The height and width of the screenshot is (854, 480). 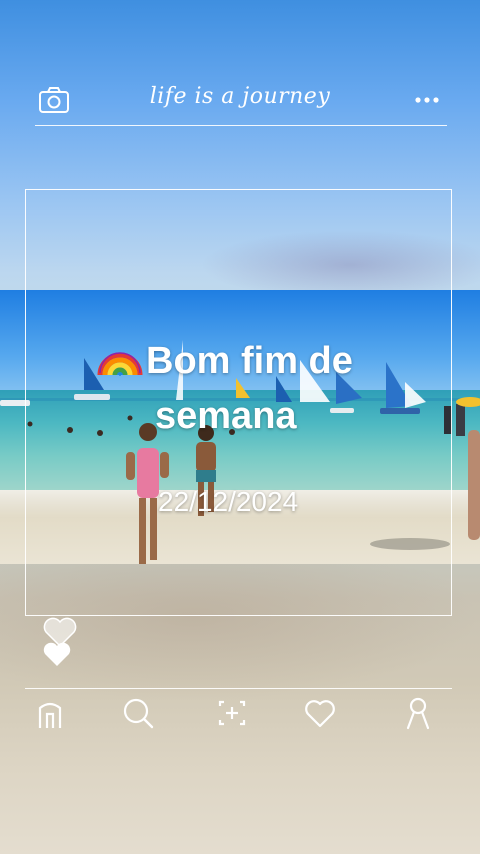 I want to click on top-bar: life is a journey, so click(x=240, y=100).